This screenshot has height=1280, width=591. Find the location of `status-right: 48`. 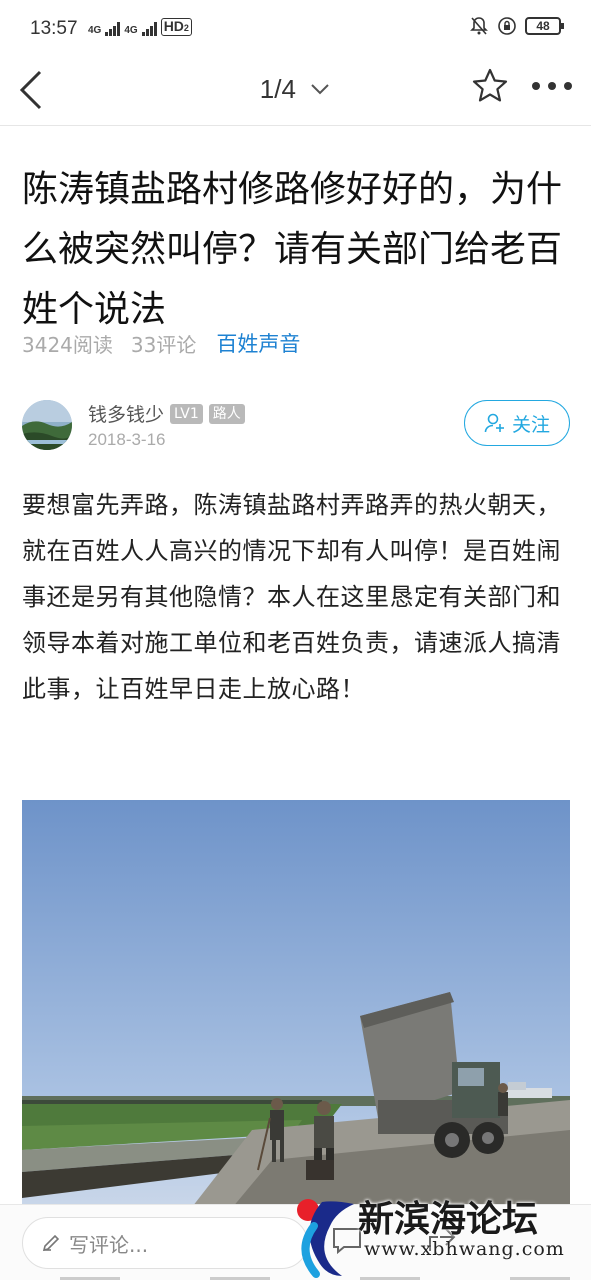

status-right: 48 is located at coordinates (516, 26).